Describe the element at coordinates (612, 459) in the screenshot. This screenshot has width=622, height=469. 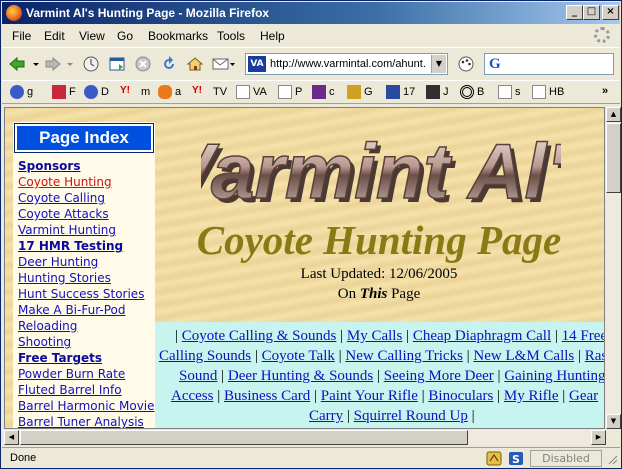
I see `resize-grip-icon` at that location.